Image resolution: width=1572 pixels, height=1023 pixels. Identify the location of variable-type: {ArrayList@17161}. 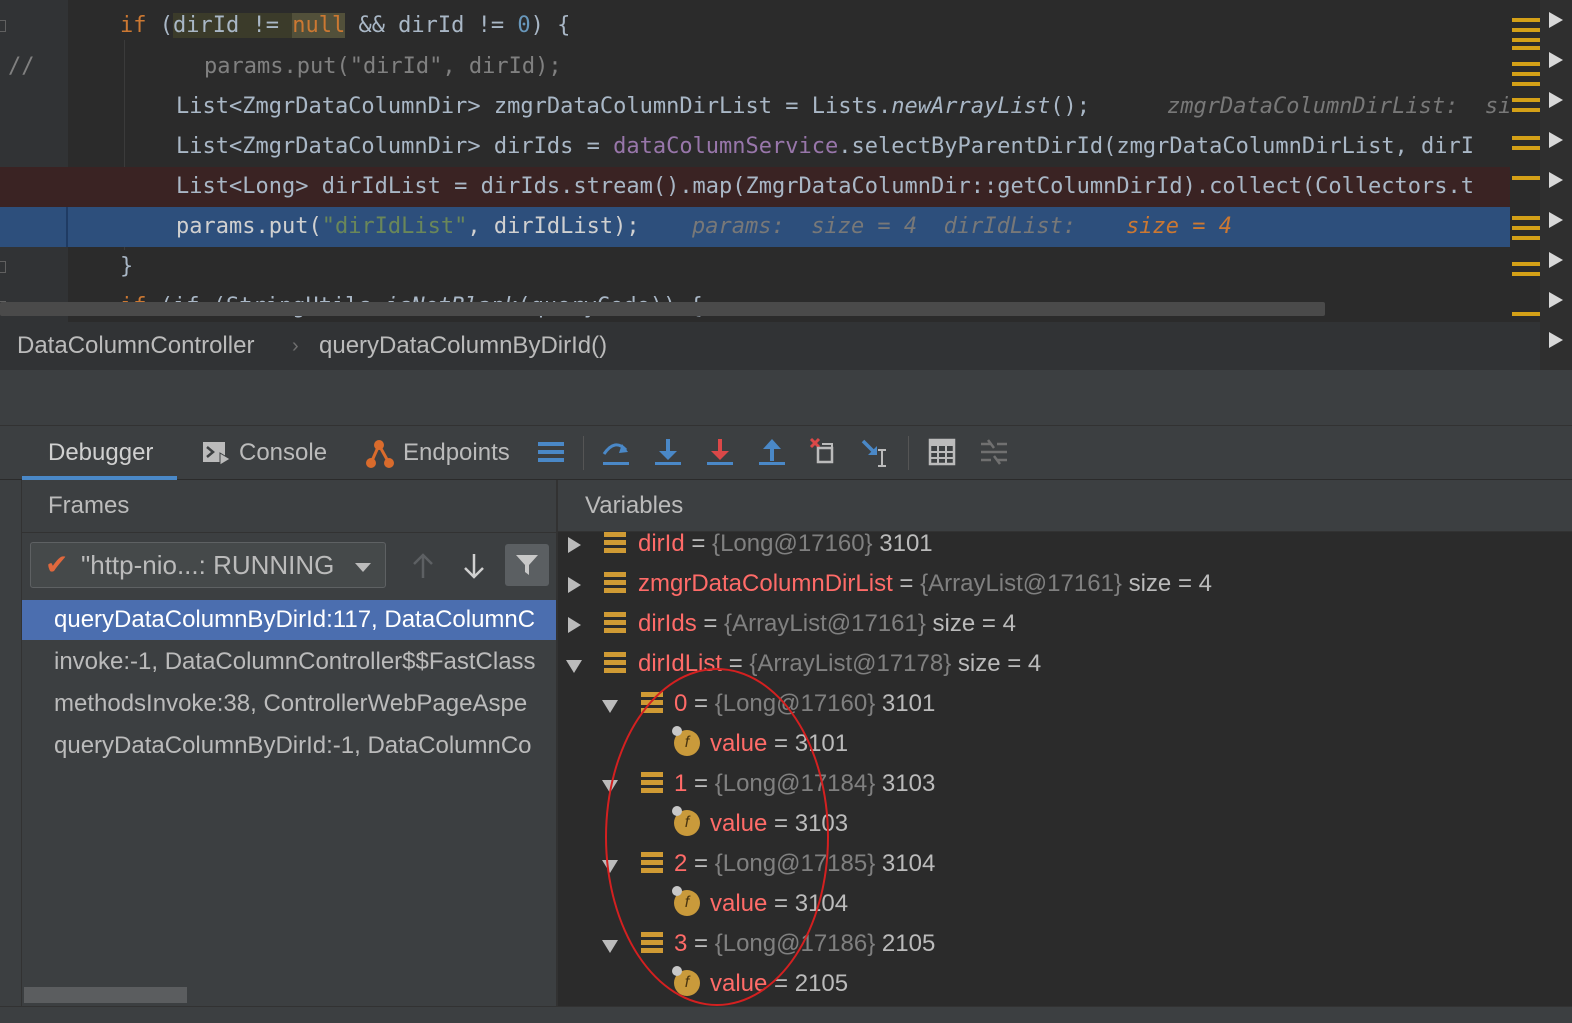
(825, 623).